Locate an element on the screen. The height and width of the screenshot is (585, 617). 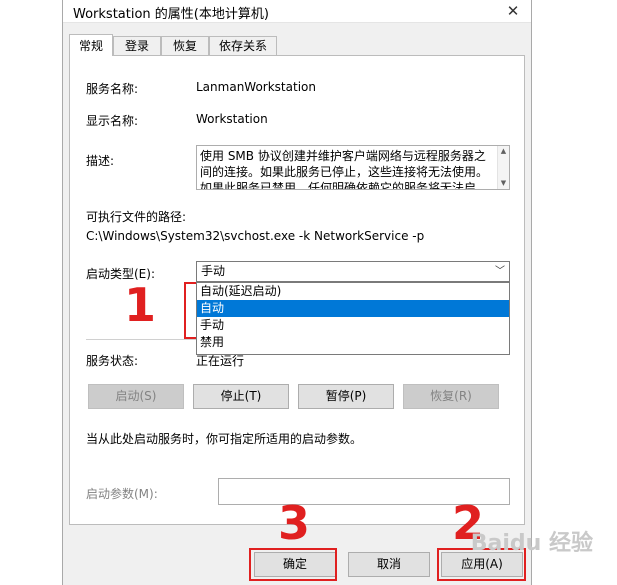
description-label: 描述: is located at coordinates (100, 161).